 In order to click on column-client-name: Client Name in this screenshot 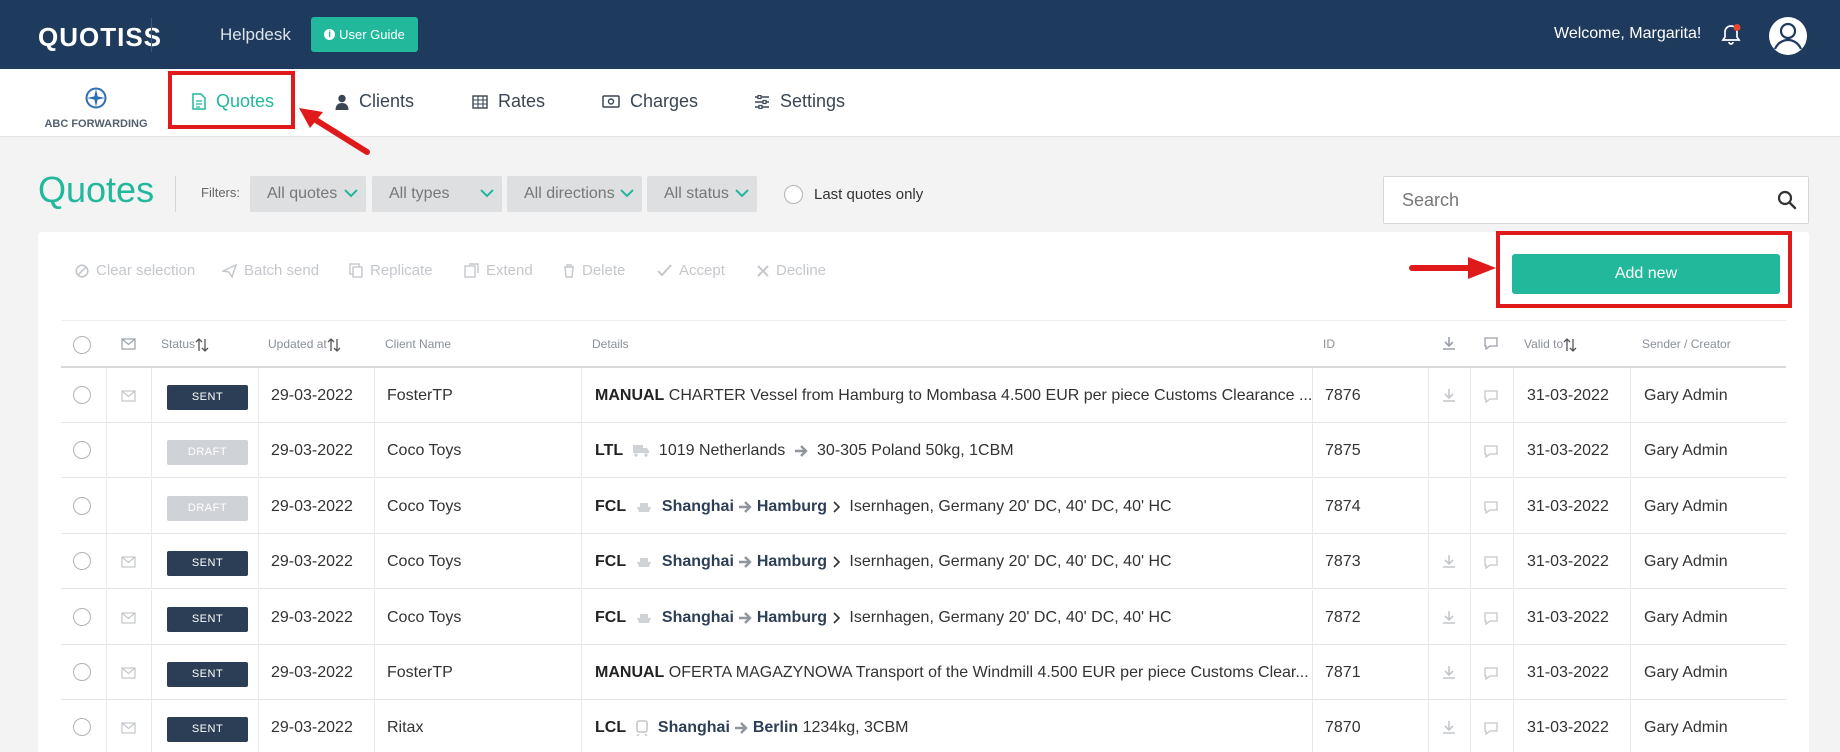, I will do `click(418, 344)`.